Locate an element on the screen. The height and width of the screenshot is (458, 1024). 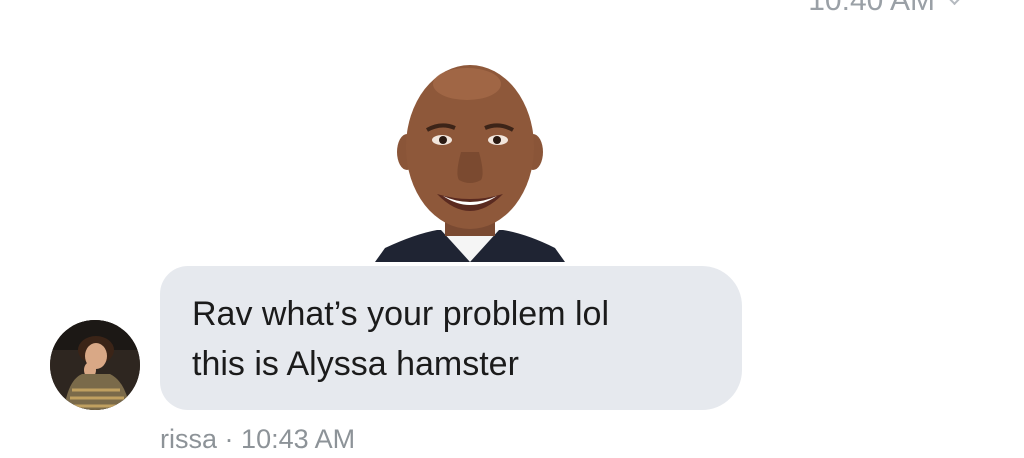
previous-message-meta: 10:40 AM is located at coordinates (887, 9).